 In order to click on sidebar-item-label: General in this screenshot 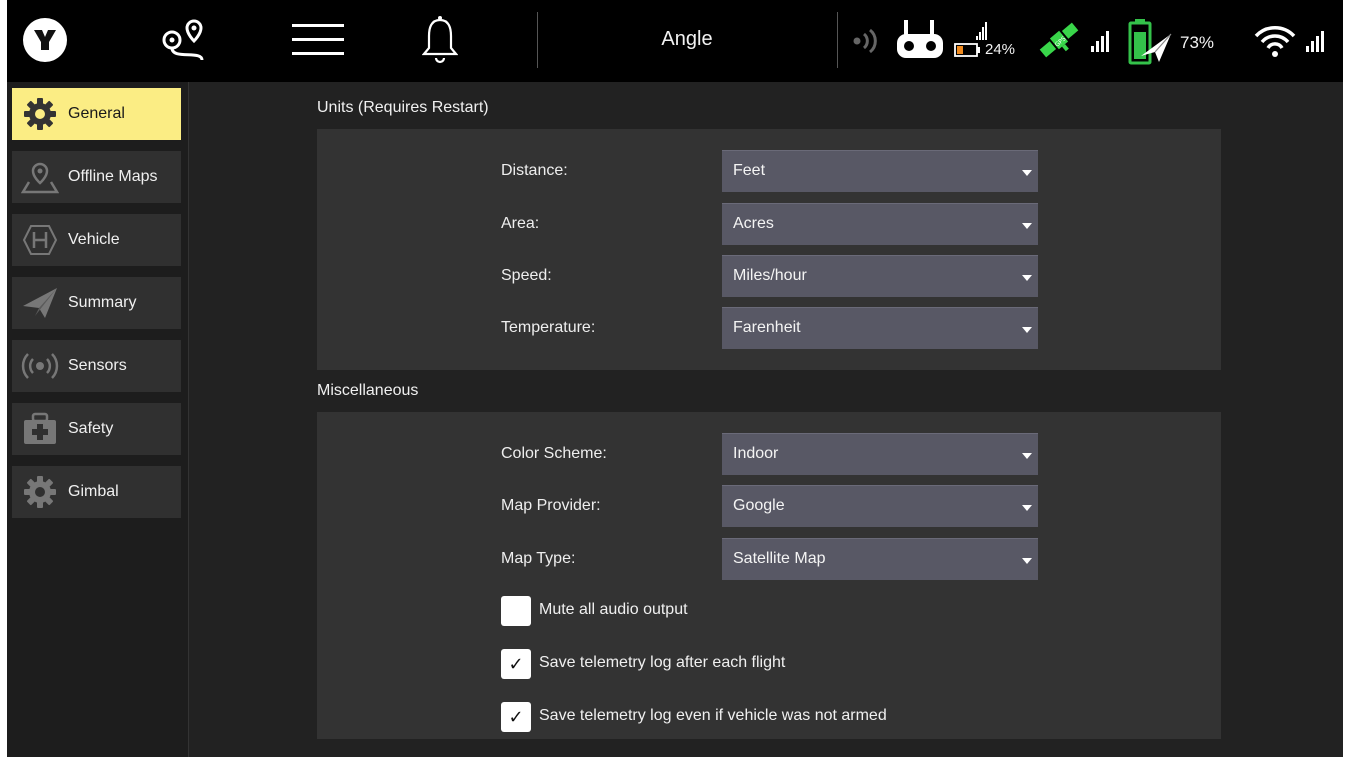, I will do `click(96, 113)`.